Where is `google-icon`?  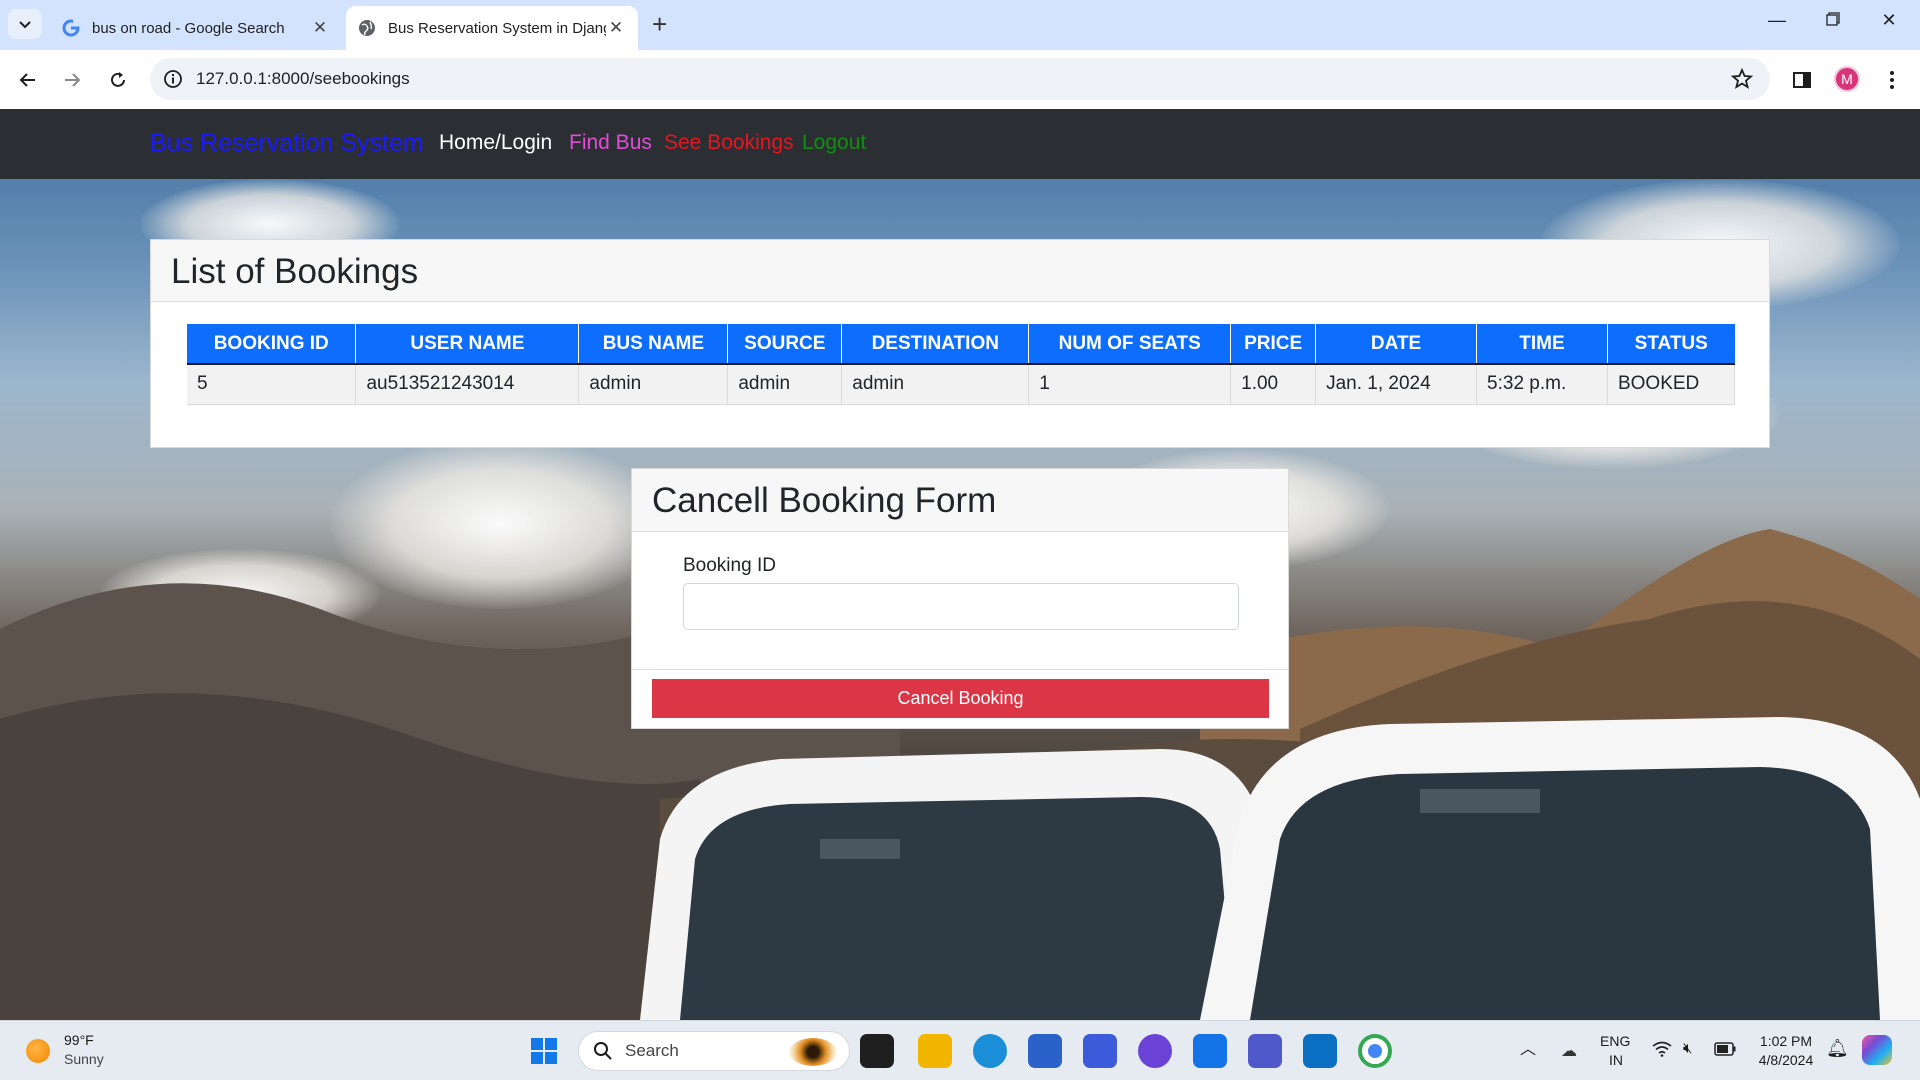 google-icon is located at coordinates (71, 28).